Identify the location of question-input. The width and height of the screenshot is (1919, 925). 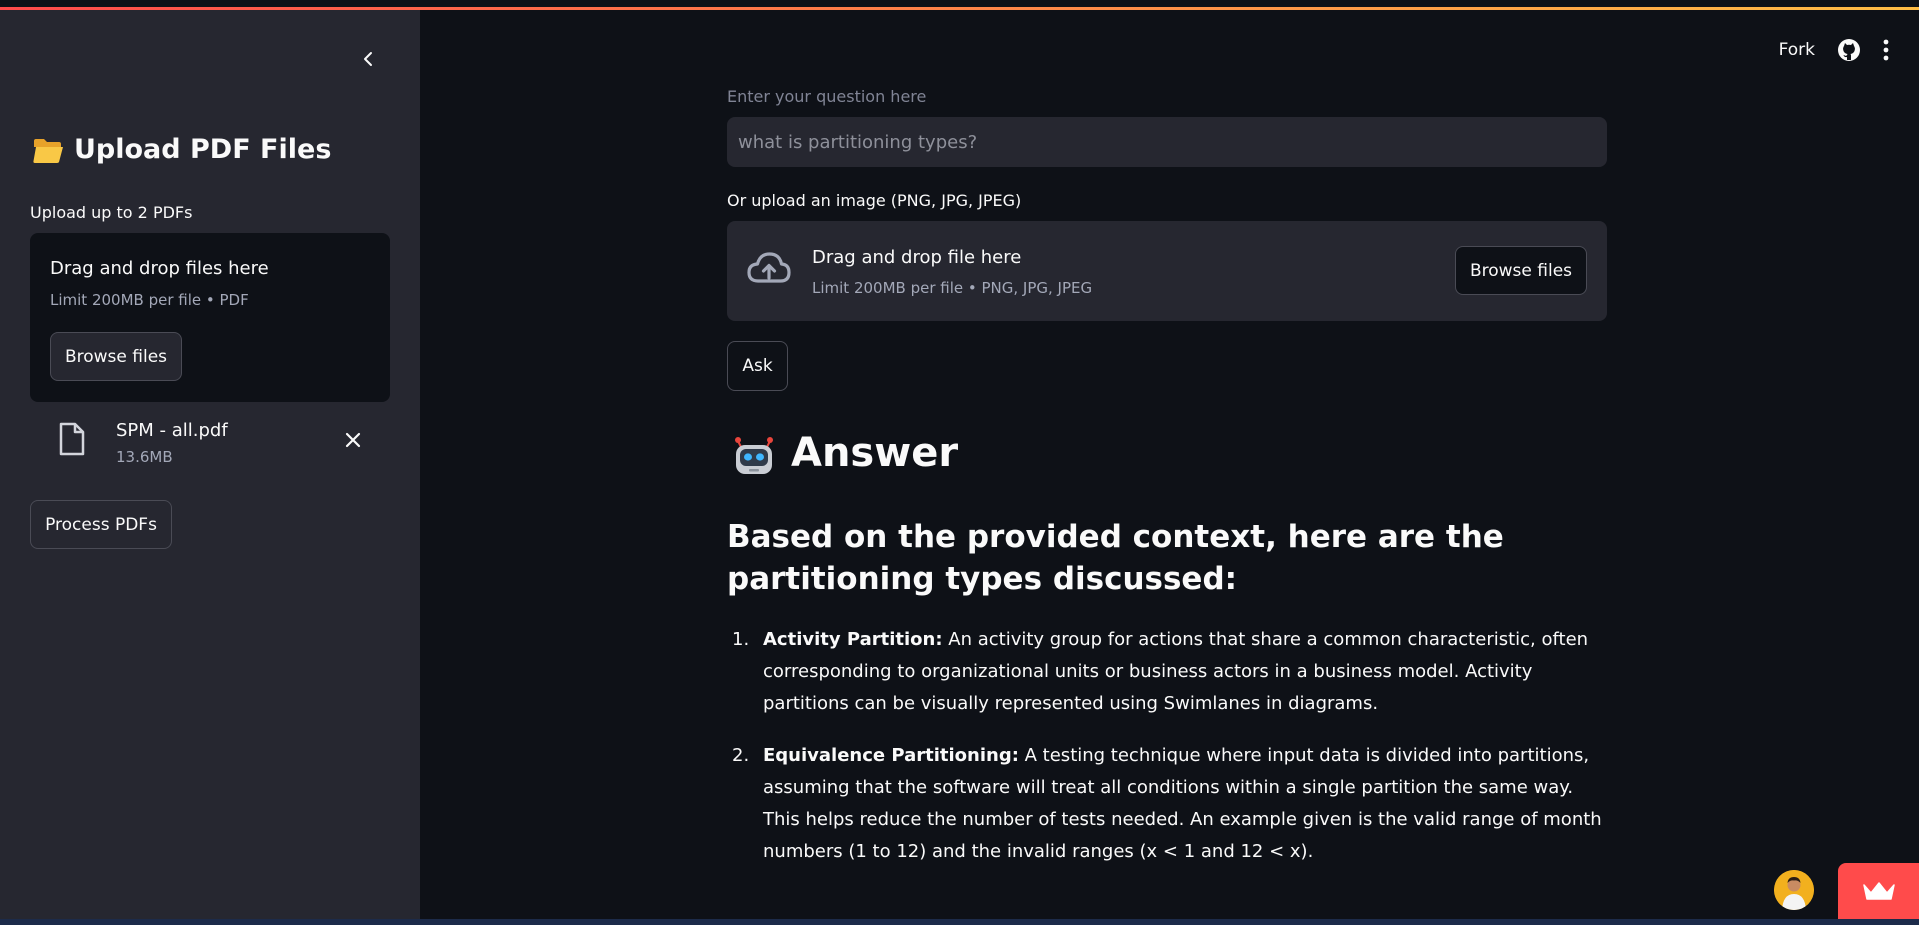
(1167, 142).